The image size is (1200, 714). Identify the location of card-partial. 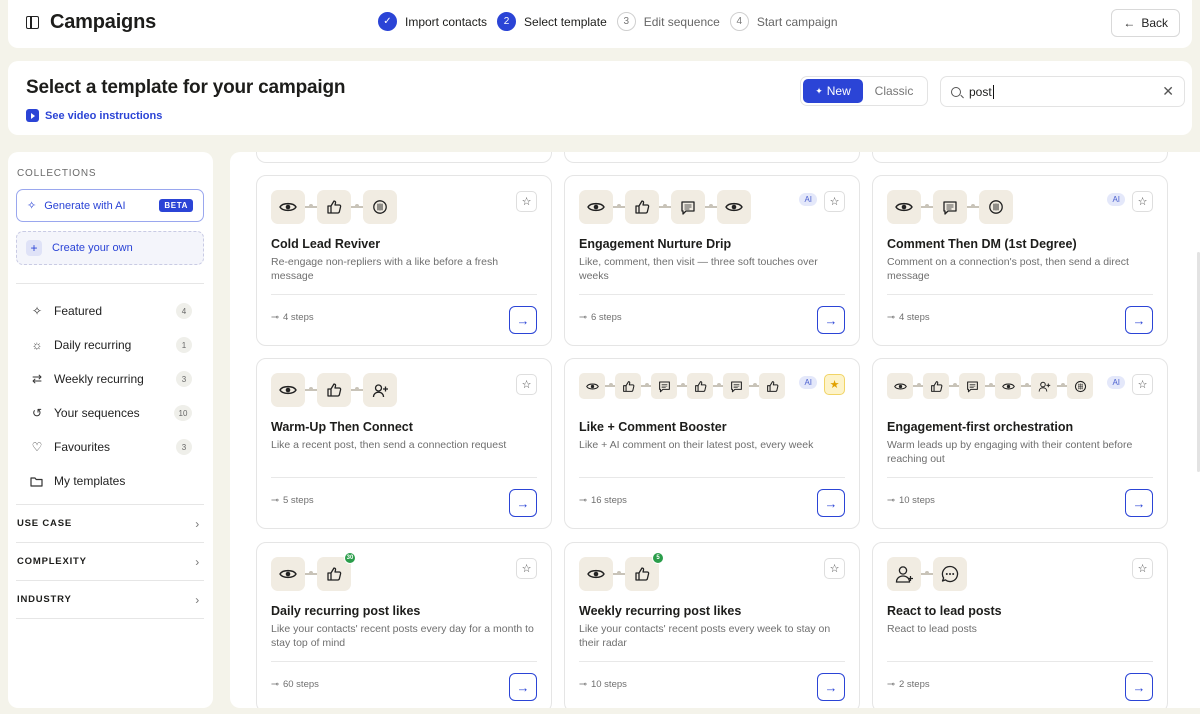
(404, 157).